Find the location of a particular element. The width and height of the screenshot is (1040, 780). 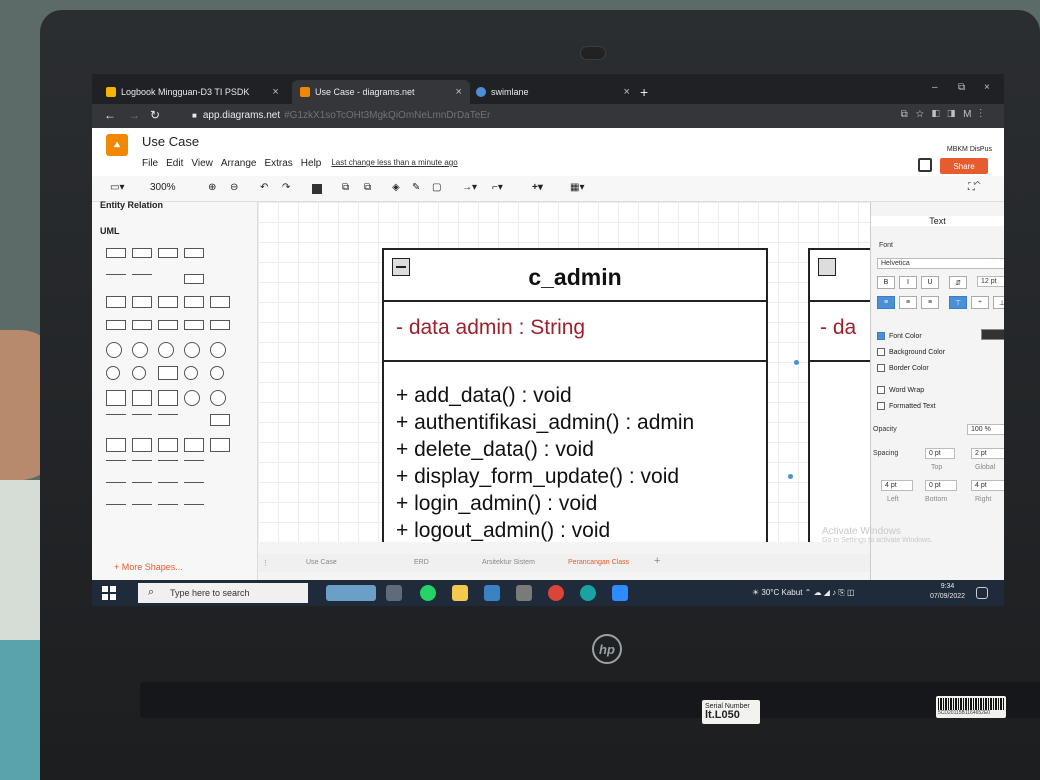

share-button: Share is located at coordinates (964, 166).